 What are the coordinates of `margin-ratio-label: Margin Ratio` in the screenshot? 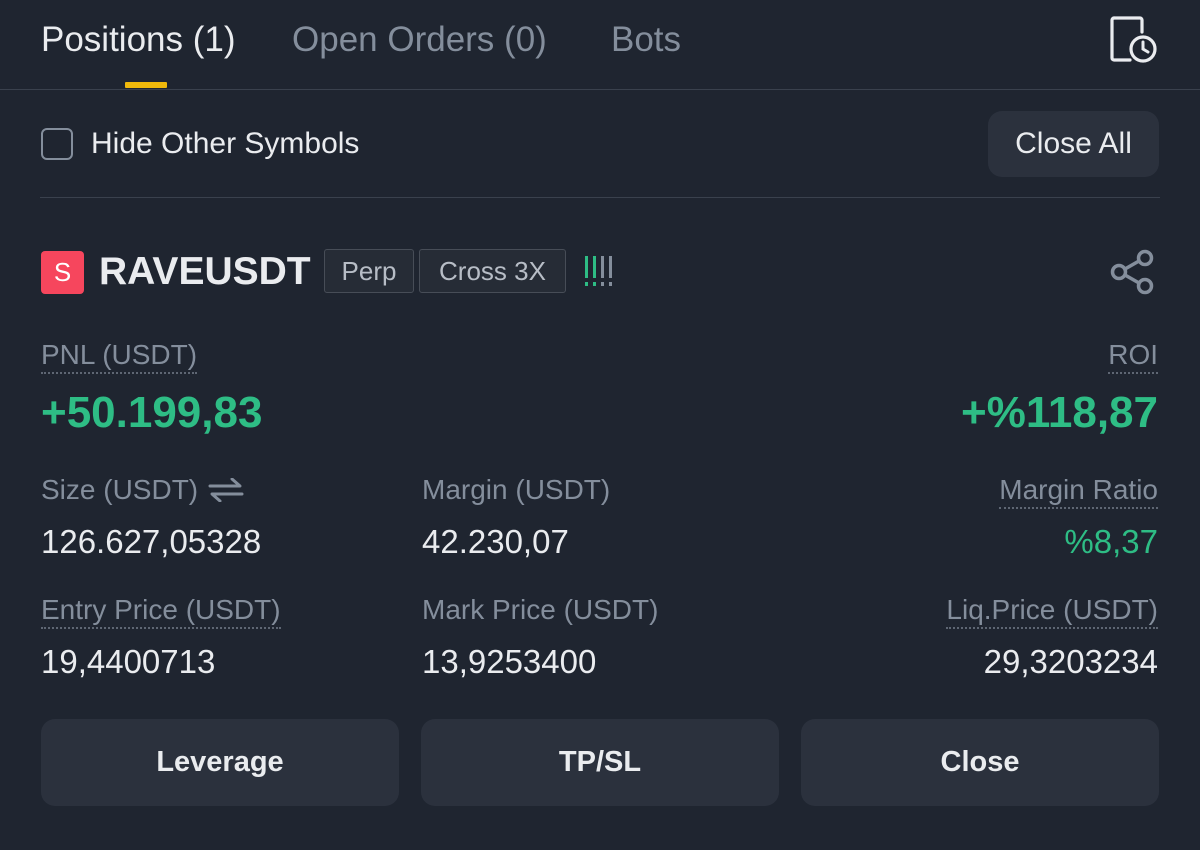 It's located at (1078, 491).